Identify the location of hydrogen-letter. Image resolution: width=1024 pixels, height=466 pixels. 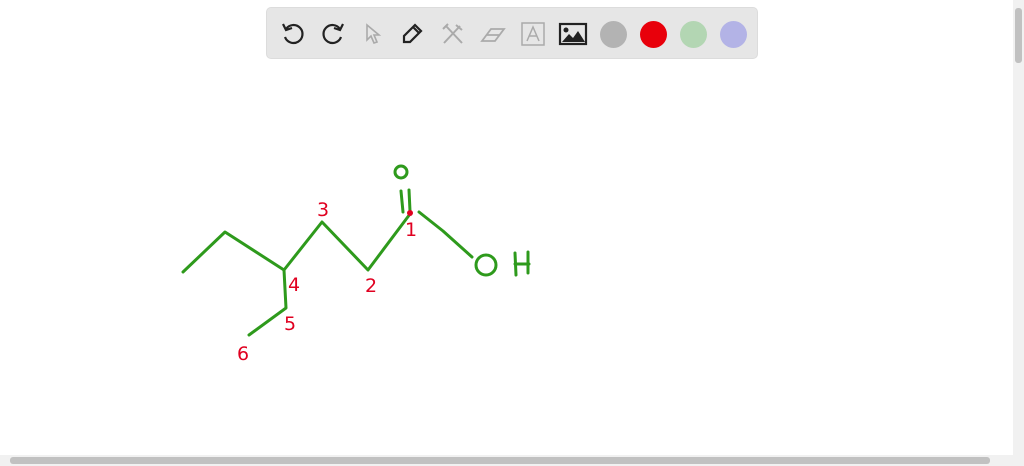
(522, 263).